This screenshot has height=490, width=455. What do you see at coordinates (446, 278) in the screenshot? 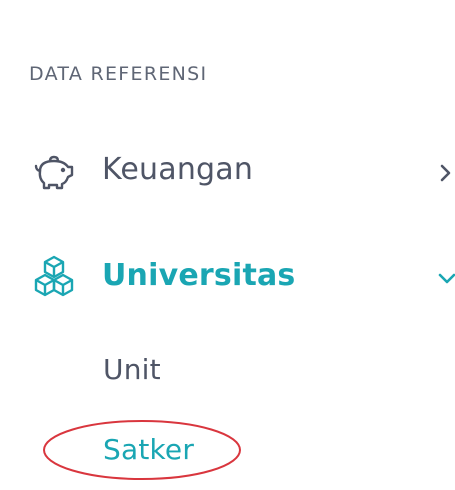
I see `chevron-down-icon` at bounding box center [446, 278].